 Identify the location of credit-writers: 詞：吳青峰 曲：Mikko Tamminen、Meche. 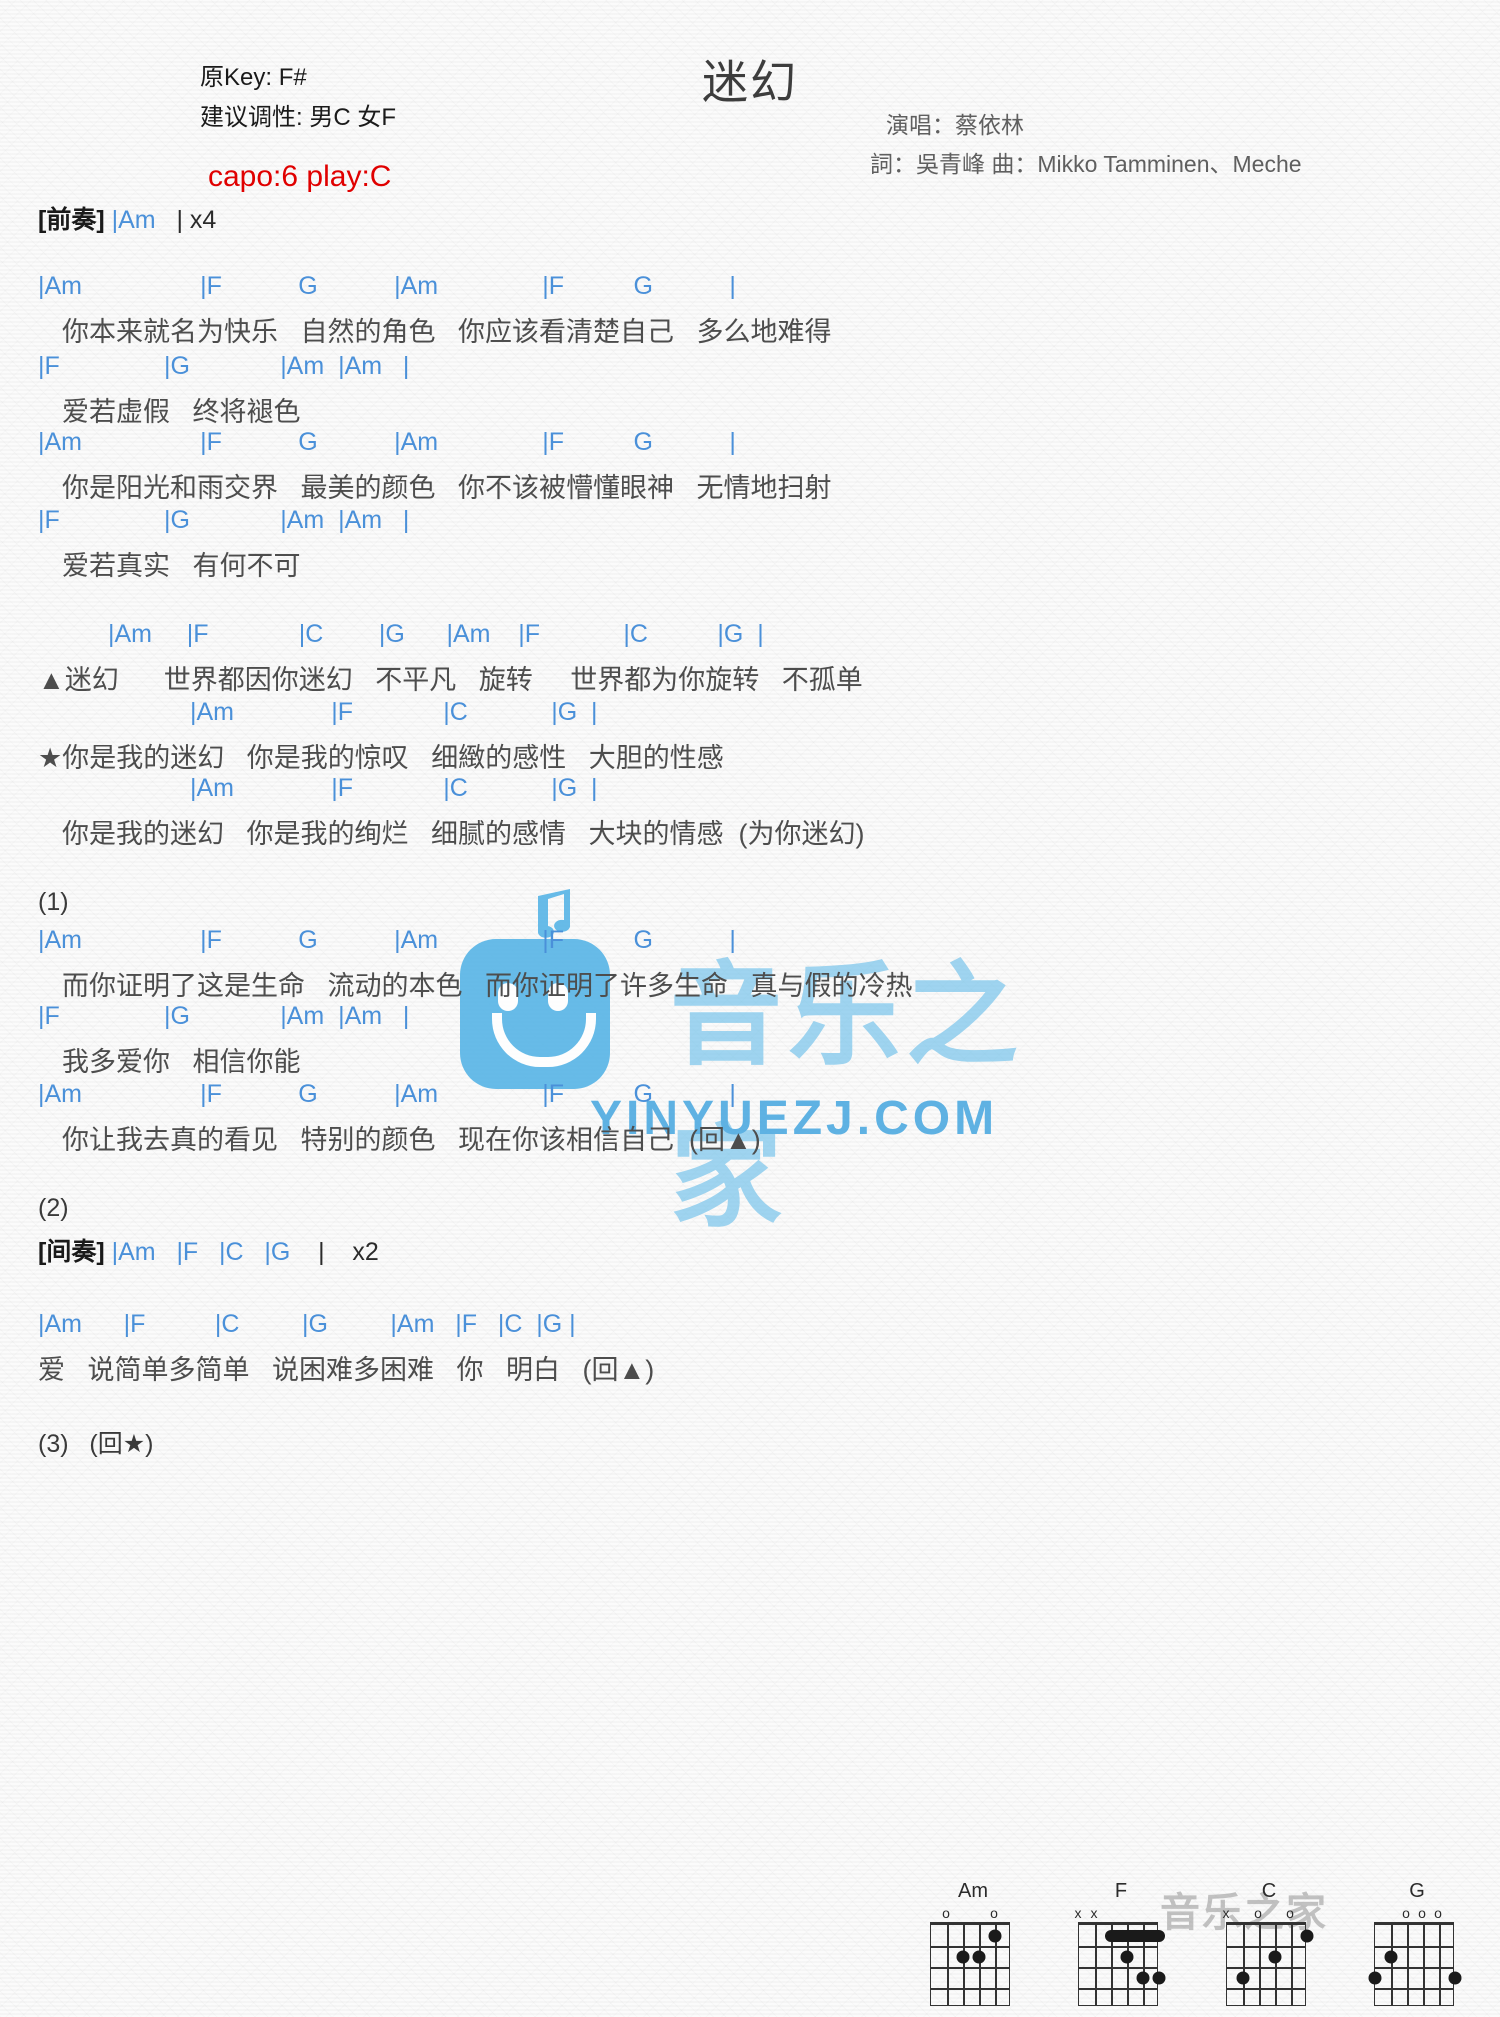
(1086, 164).